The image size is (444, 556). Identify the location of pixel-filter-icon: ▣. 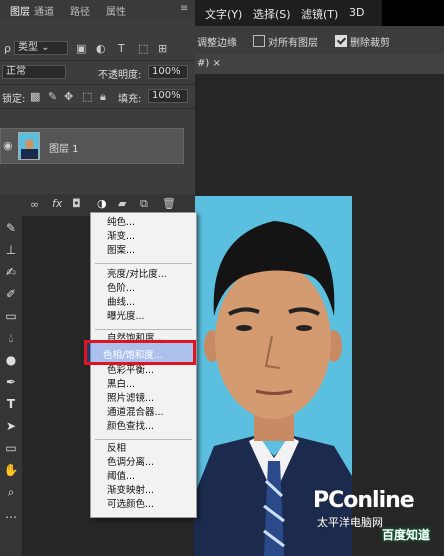
(81, 48).